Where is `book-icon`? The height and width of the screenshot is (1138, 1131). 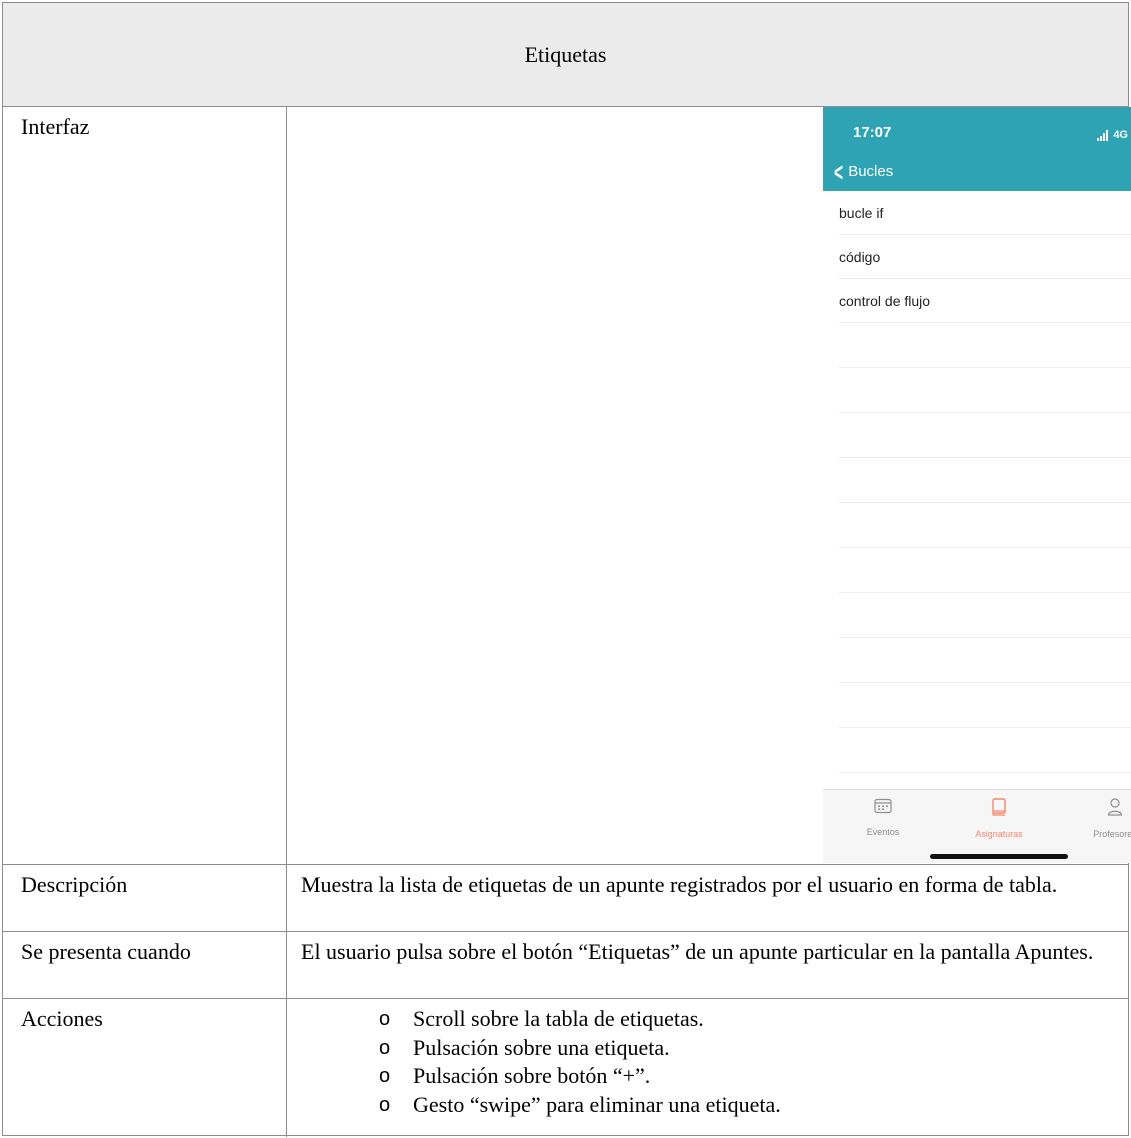 book-icon is located at coordinates (999, 807).